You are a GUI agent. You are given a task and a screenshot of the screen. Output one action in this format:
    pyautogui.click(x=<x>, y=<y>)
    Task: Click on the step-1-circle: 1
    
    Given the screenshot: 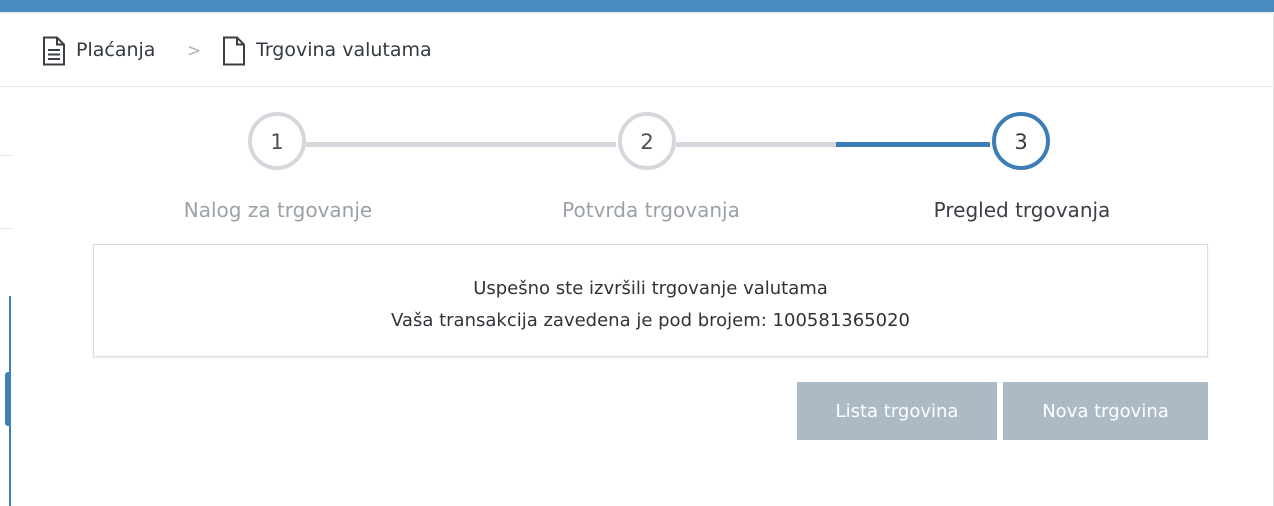 What is the action you would take?
    pyautogui.click(x=277, y=141)
    